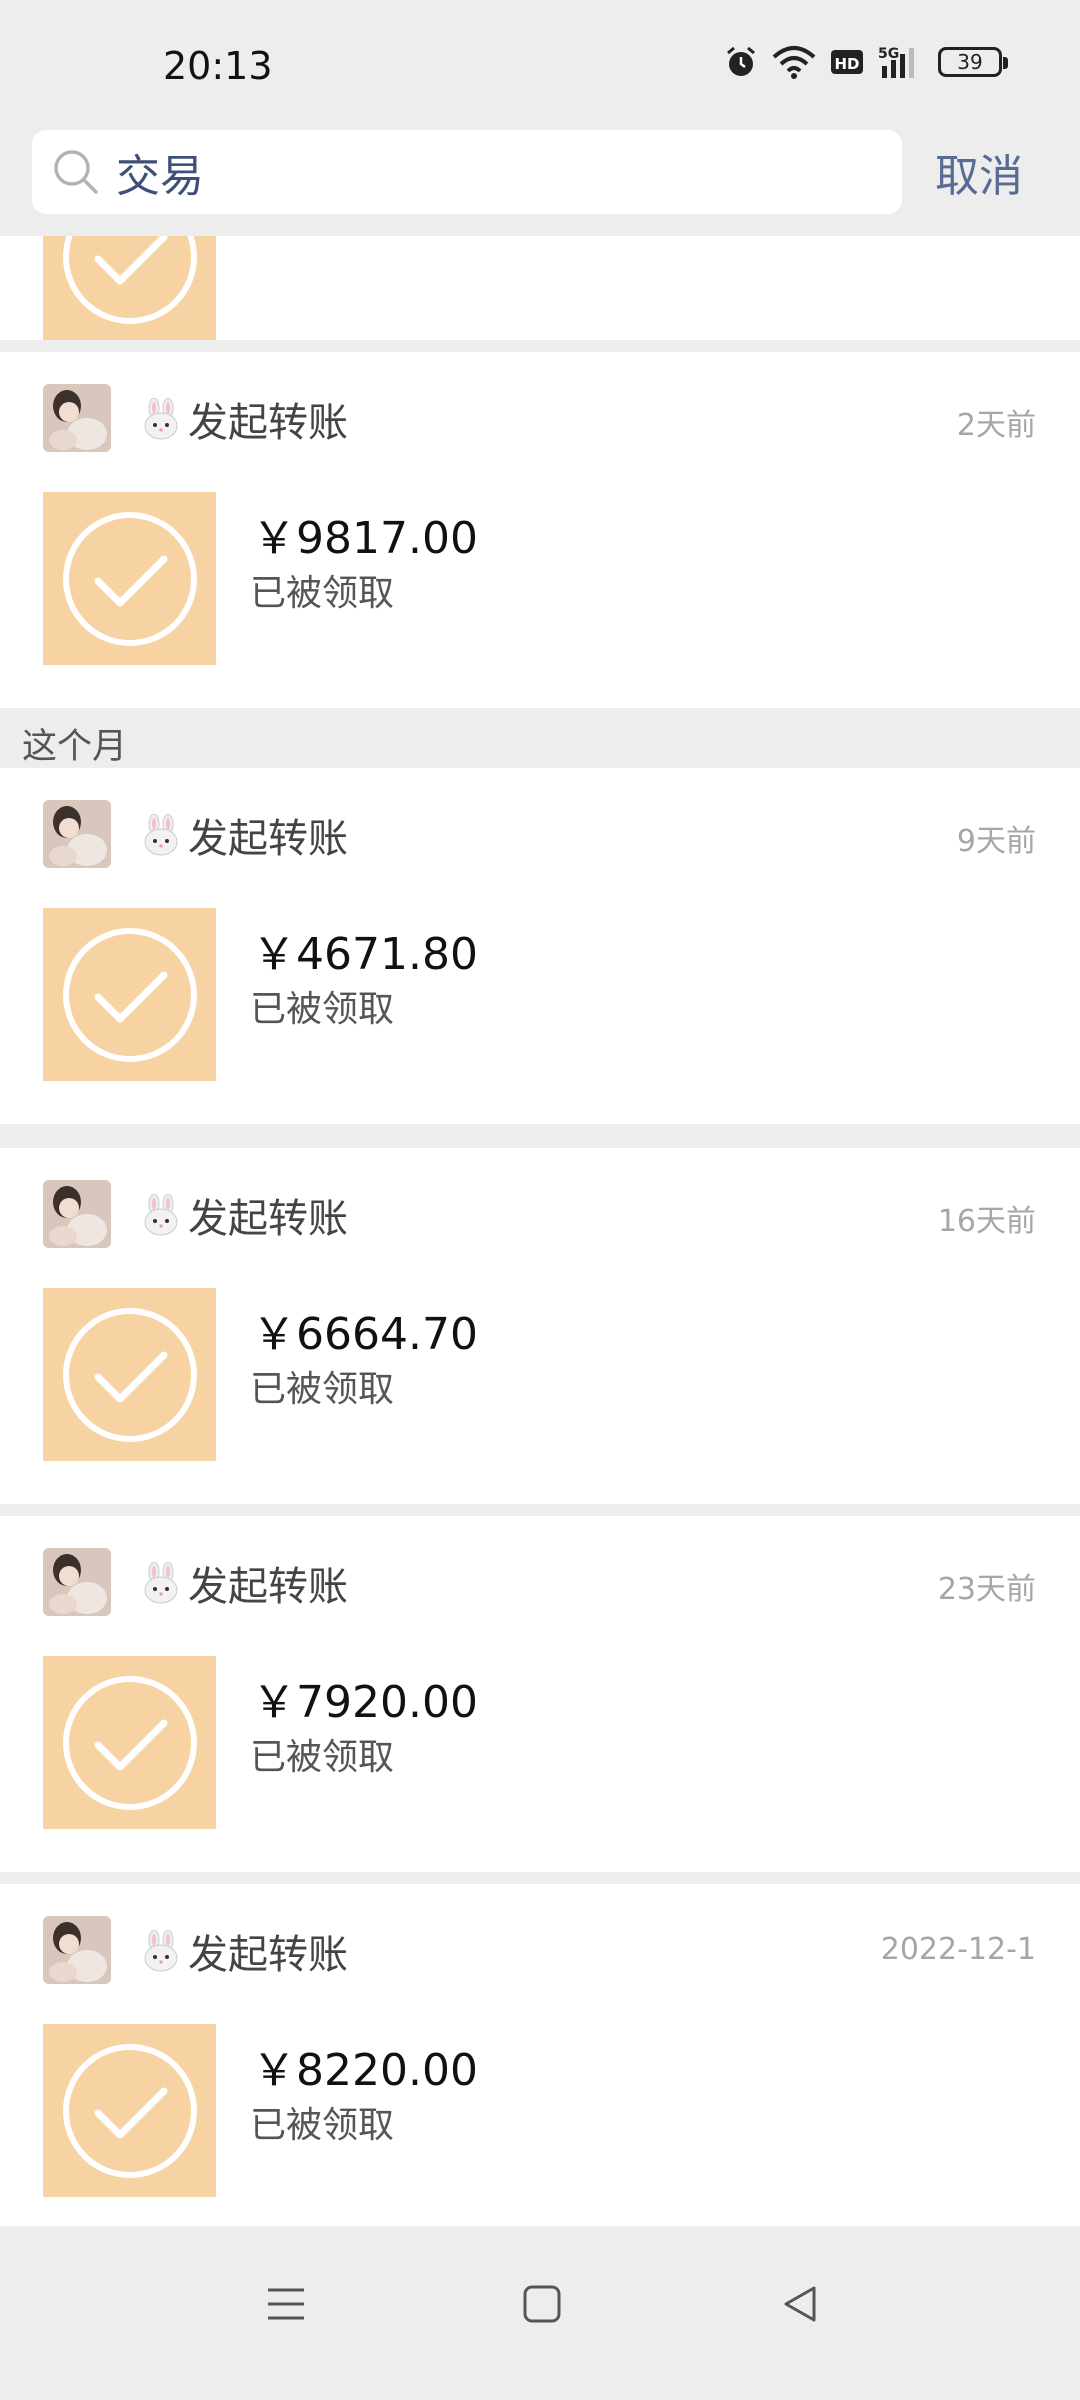 The image size is (1080, 2400). I want to click on timestamp: 2022-12-1, so click(958, 1949).